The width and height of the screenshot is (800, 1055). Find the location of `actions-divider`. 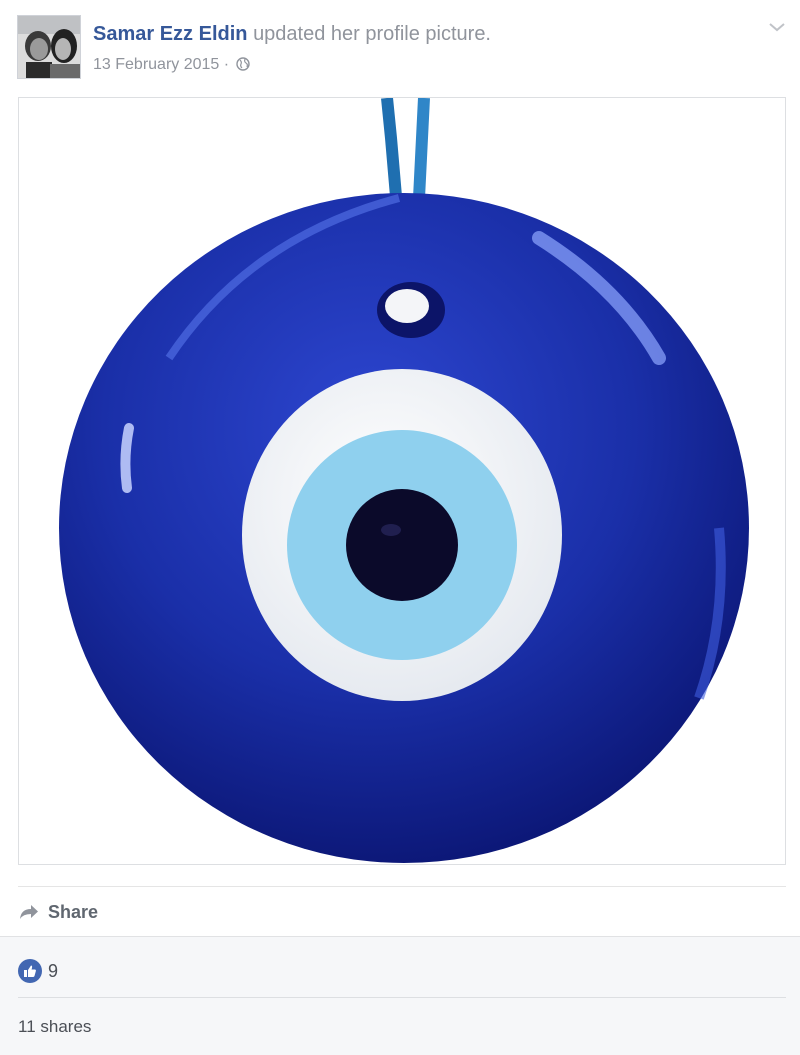

actions-divider is located at coordinates (402, 886).